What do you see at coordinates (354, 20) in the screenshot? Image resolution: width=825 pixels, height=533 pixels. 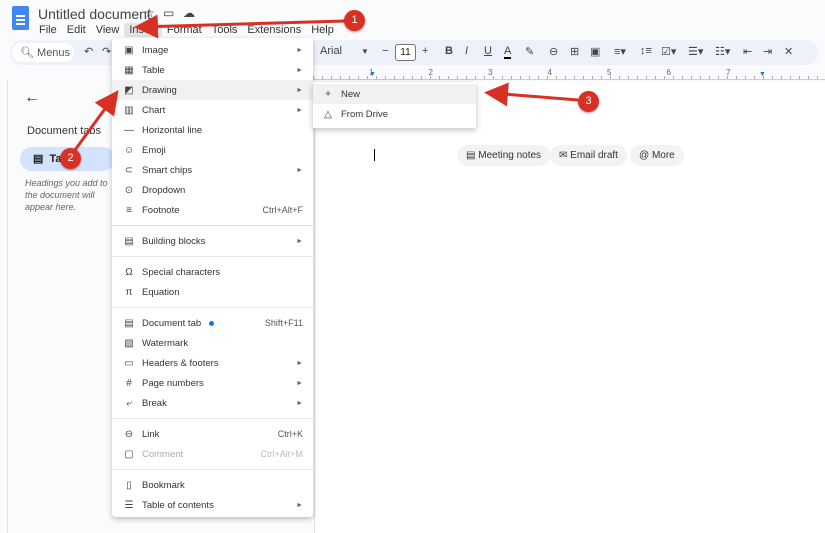 I see `annotation-badge-1: 1` at bounding box center [354, 20].